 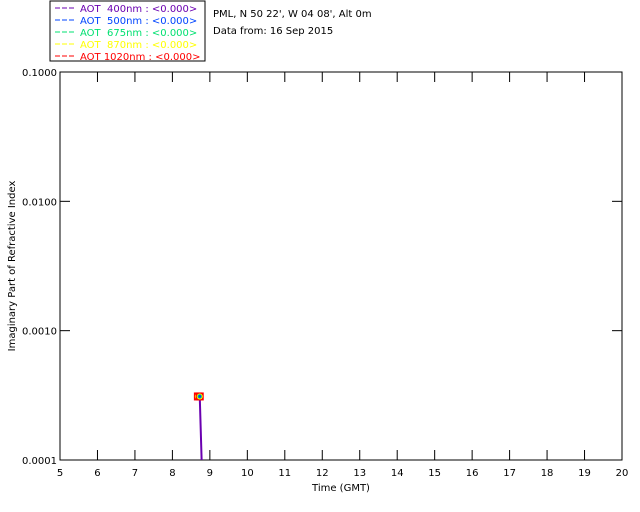 I want to click on y-tick-label: 0.0010, so click(x=39, y=332).